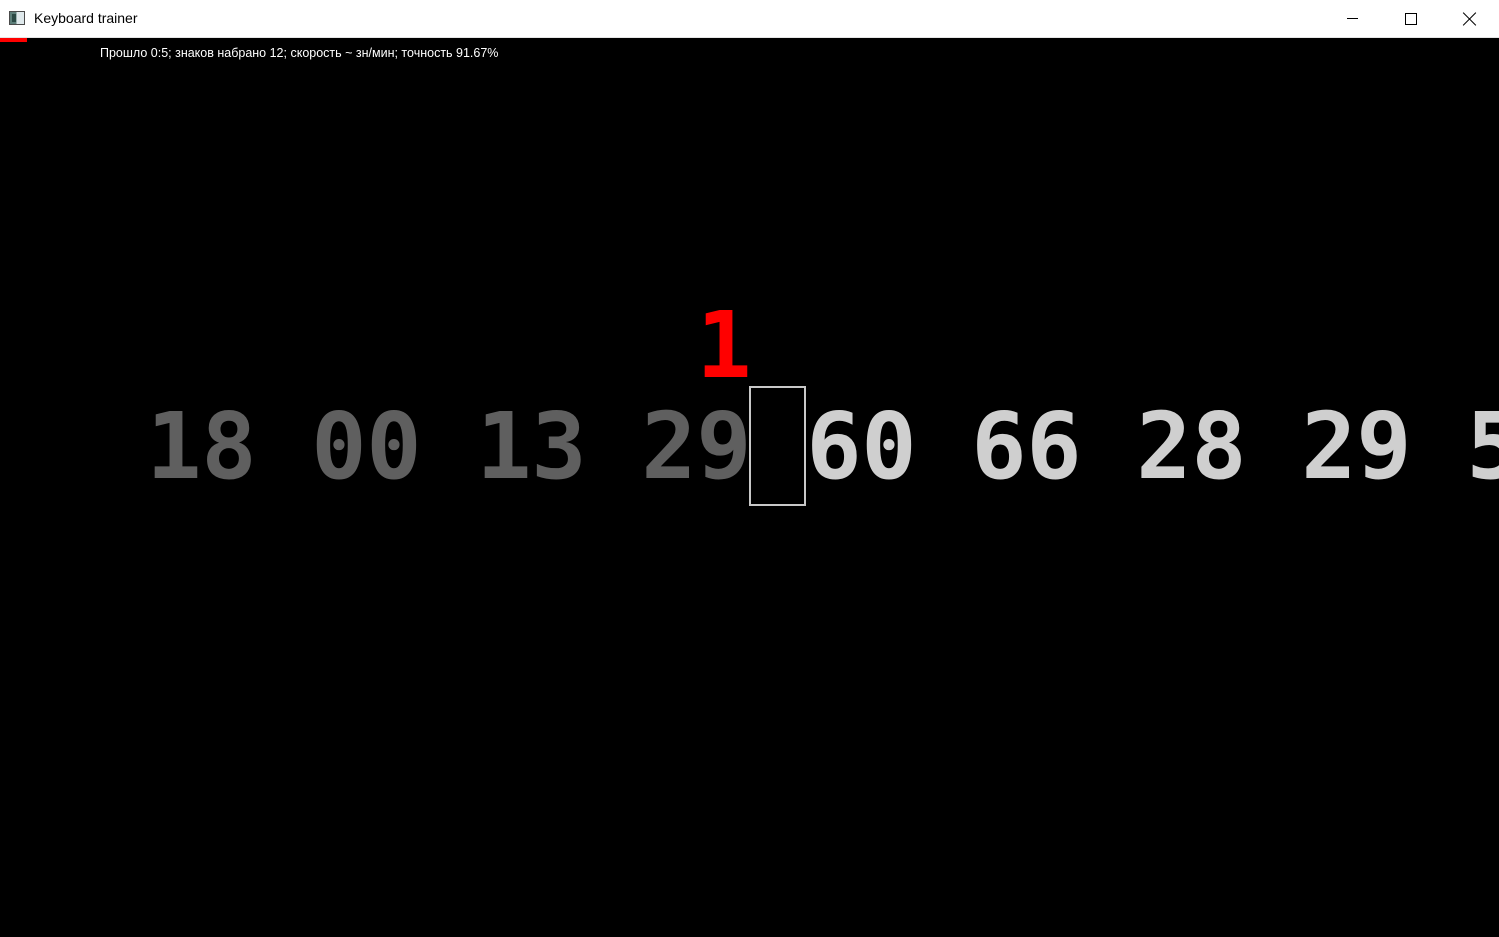 This screenshot has width=1499, height=937. I want to click on typed-character: 9, so click(724, 446).